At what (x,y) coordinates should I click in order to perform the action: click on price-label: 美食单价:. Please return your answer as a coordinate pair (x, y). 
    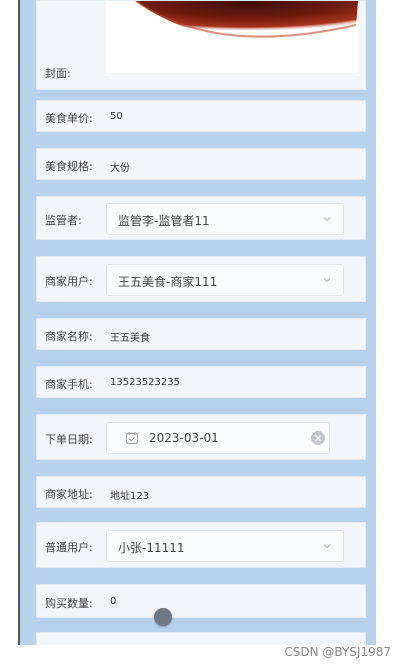
    Looking at the image, I should click on (69, 118).